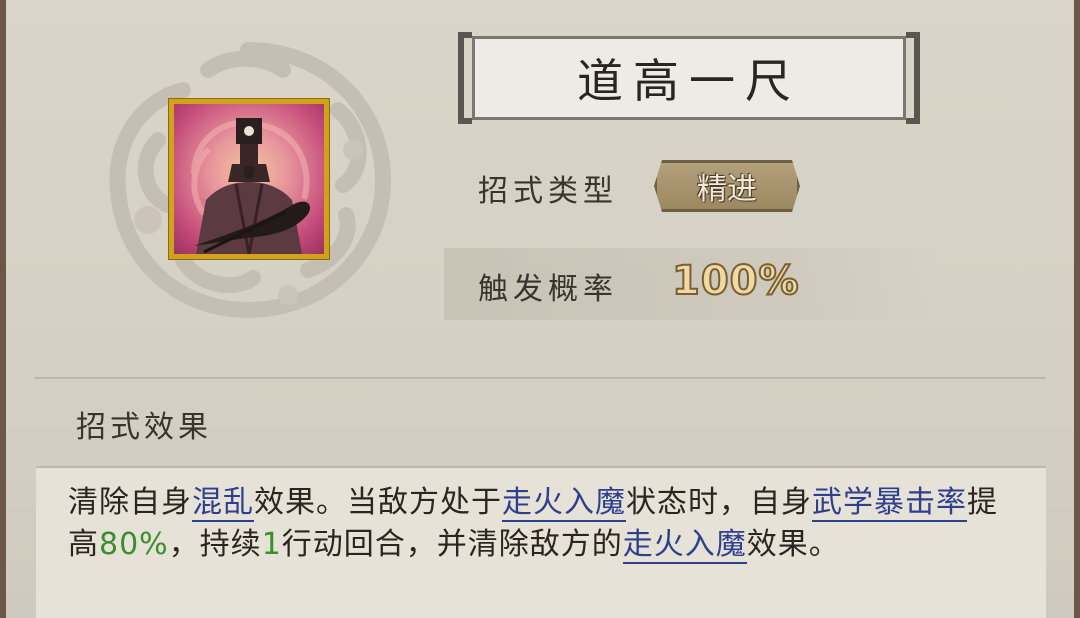  What do you see at coordinates (889, 503) in the screenshot?
I see `effect-keyword-link: 武学暴击率` at bounding box center [889, 503].